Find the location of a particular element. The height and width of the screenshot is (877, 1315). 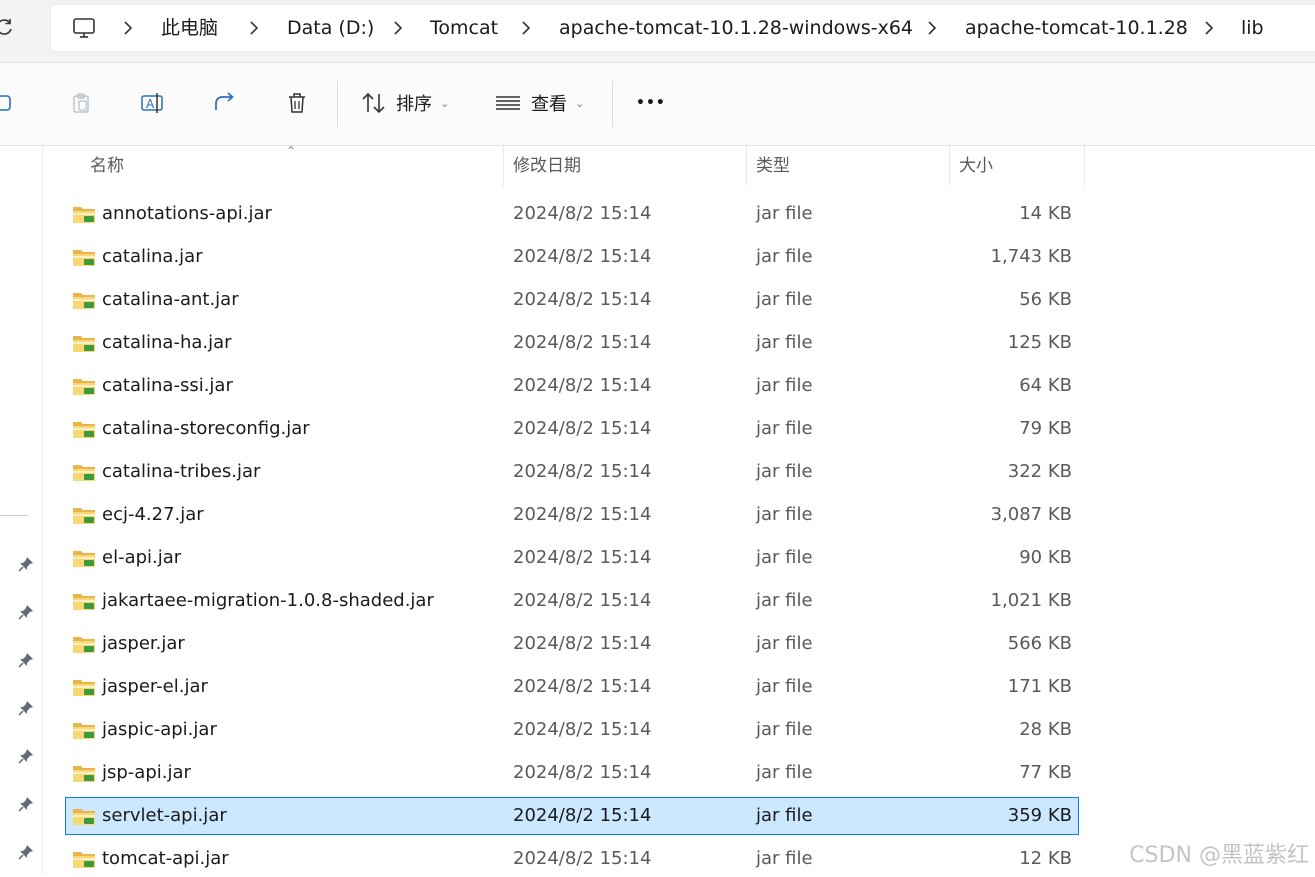

file-name: catalina.jar is located at coordinates (152, 256).